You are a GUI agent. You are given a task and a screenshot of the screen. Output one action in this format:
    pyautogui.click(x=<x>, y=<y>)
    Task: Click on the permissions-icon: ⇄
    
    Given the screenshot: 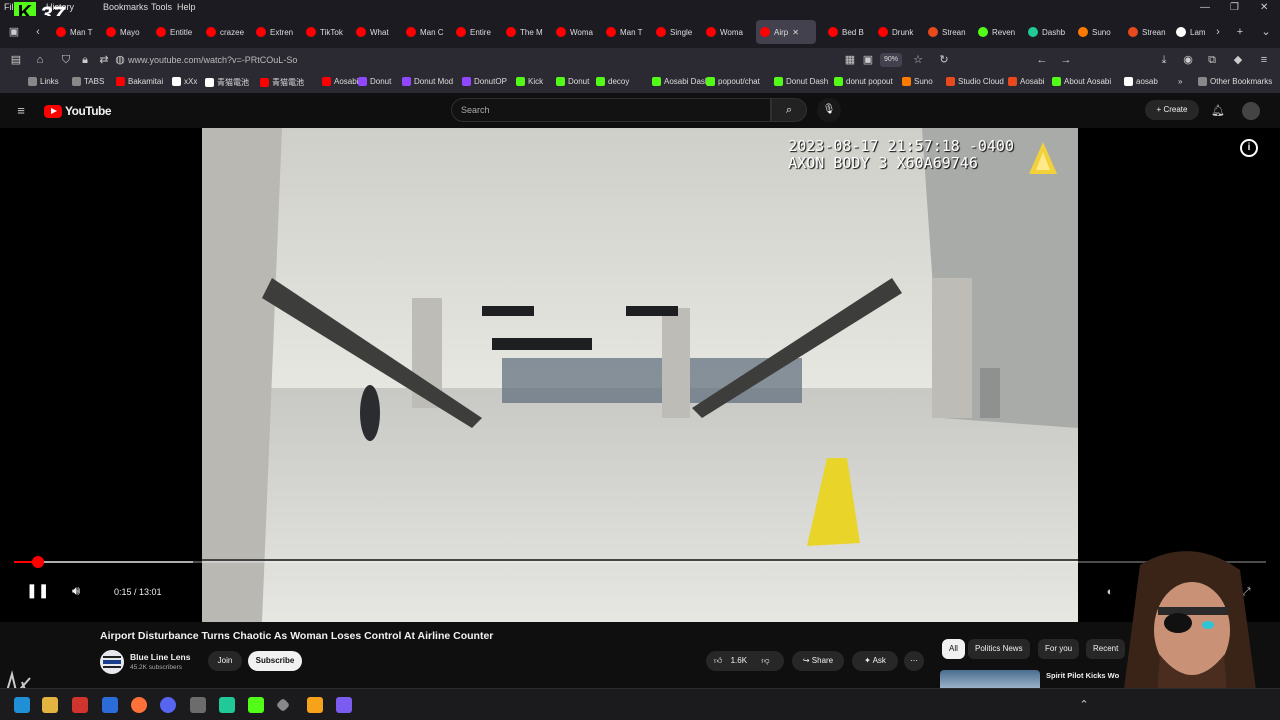 What is the action you would take?
    pyautogui.click(x=104, y=60)
    